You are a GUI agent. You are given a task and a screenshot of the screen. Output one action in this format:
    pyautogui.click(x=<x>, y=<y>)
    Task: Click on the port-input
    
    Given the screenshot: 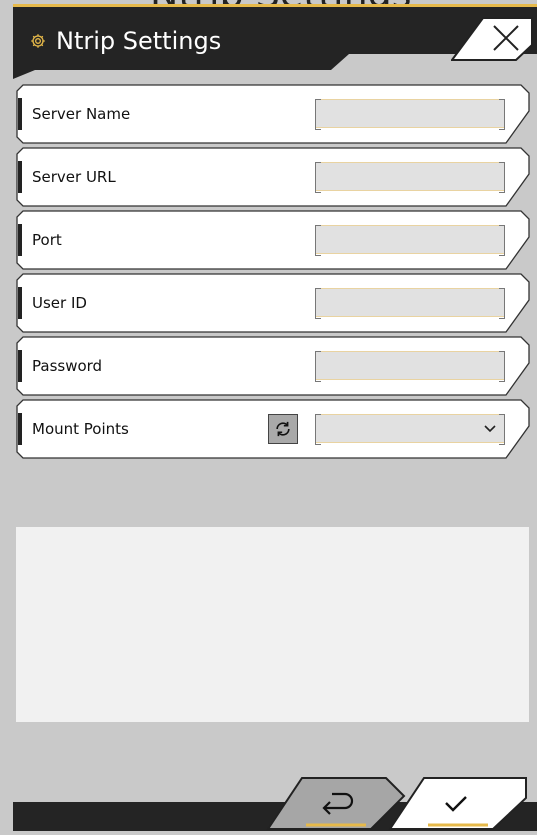 What is the action you would take?
    pyautogui.click(x=410, y=240)
    